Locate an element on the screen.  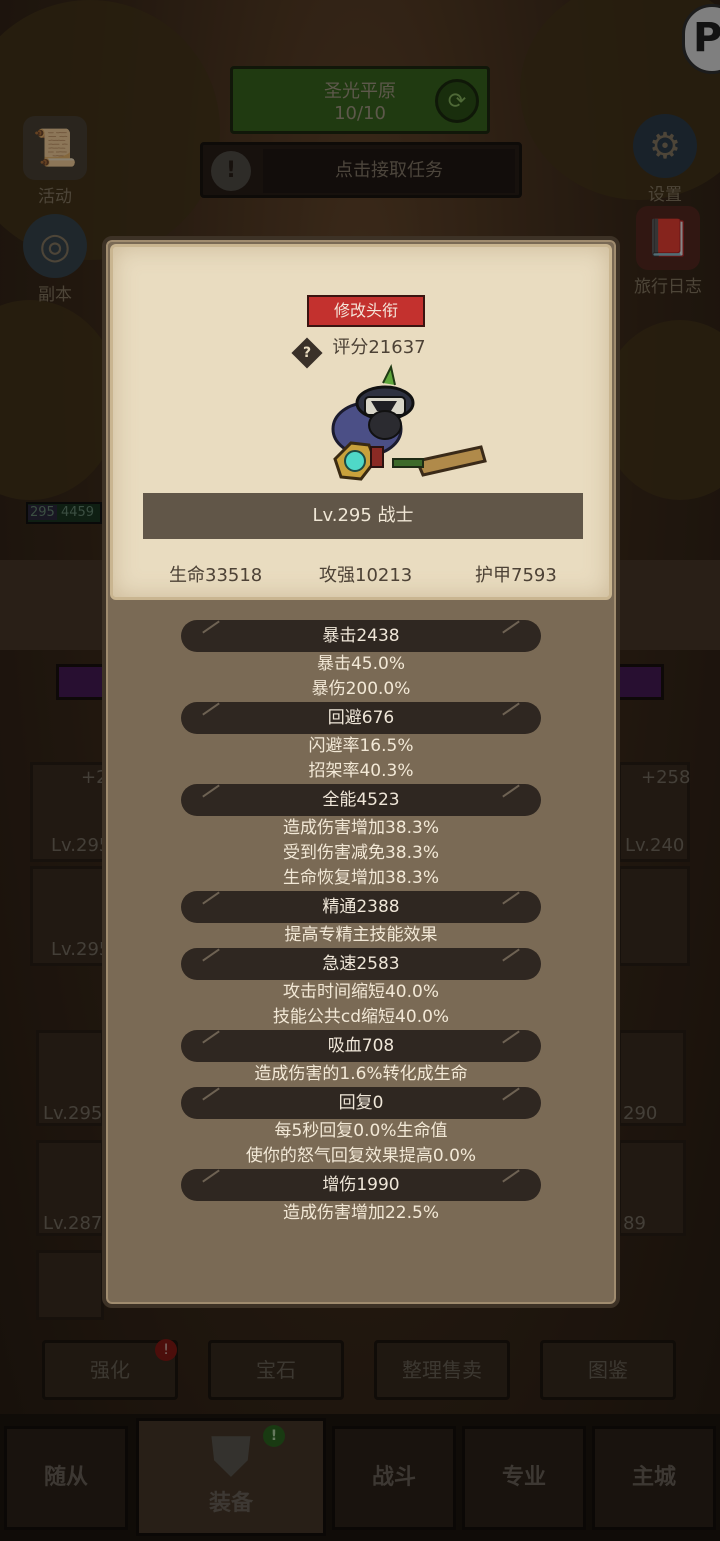
stat-header: 吸血708 is located at coordinates (361, 1046).